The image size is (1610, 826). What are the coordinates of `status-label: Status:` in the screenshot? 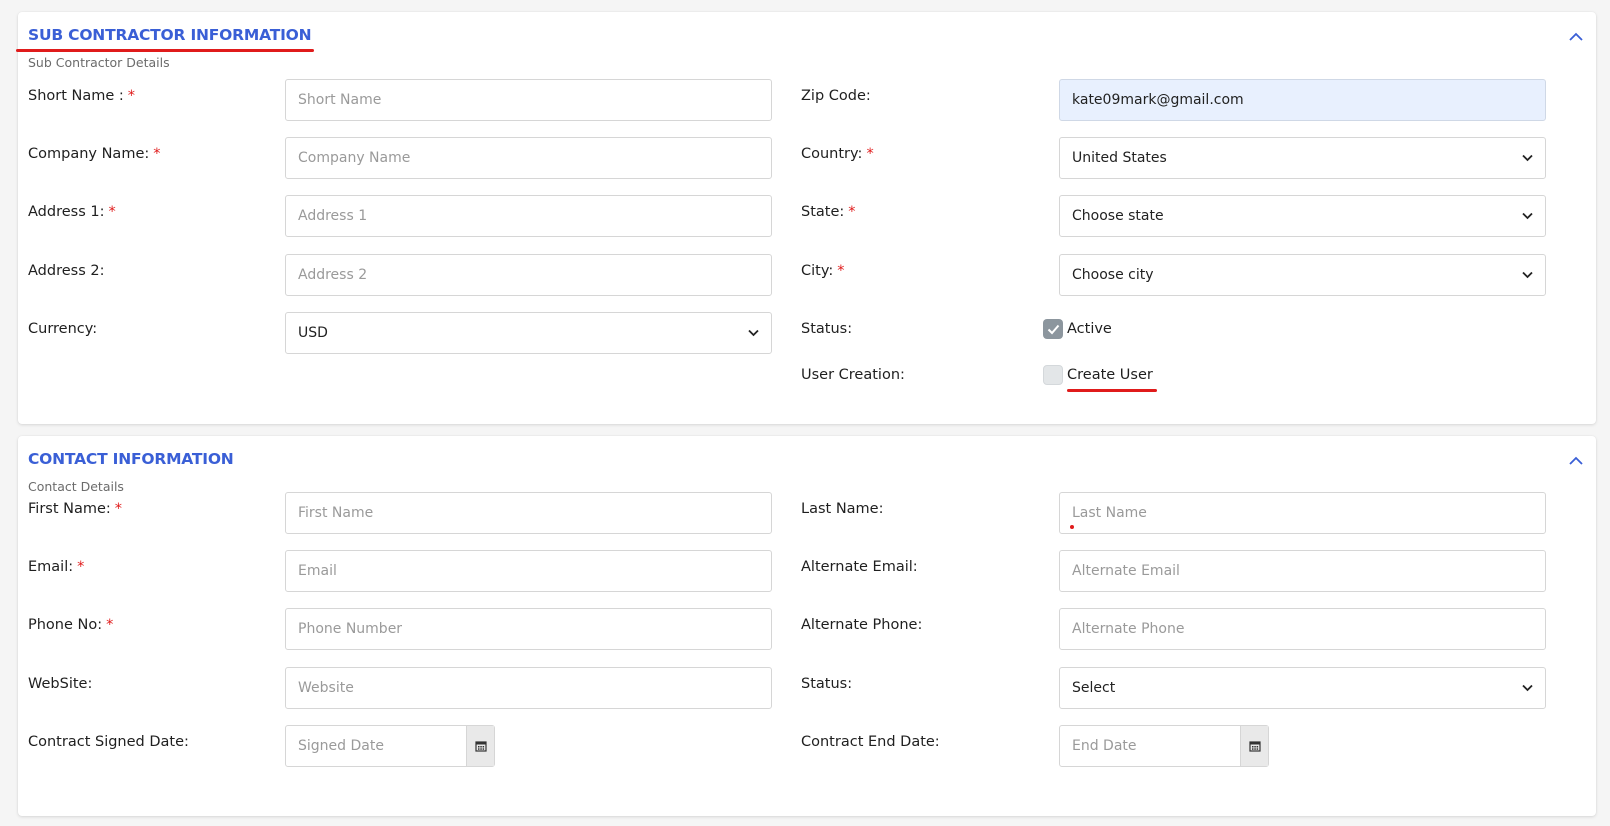 It's located at (827, 329).